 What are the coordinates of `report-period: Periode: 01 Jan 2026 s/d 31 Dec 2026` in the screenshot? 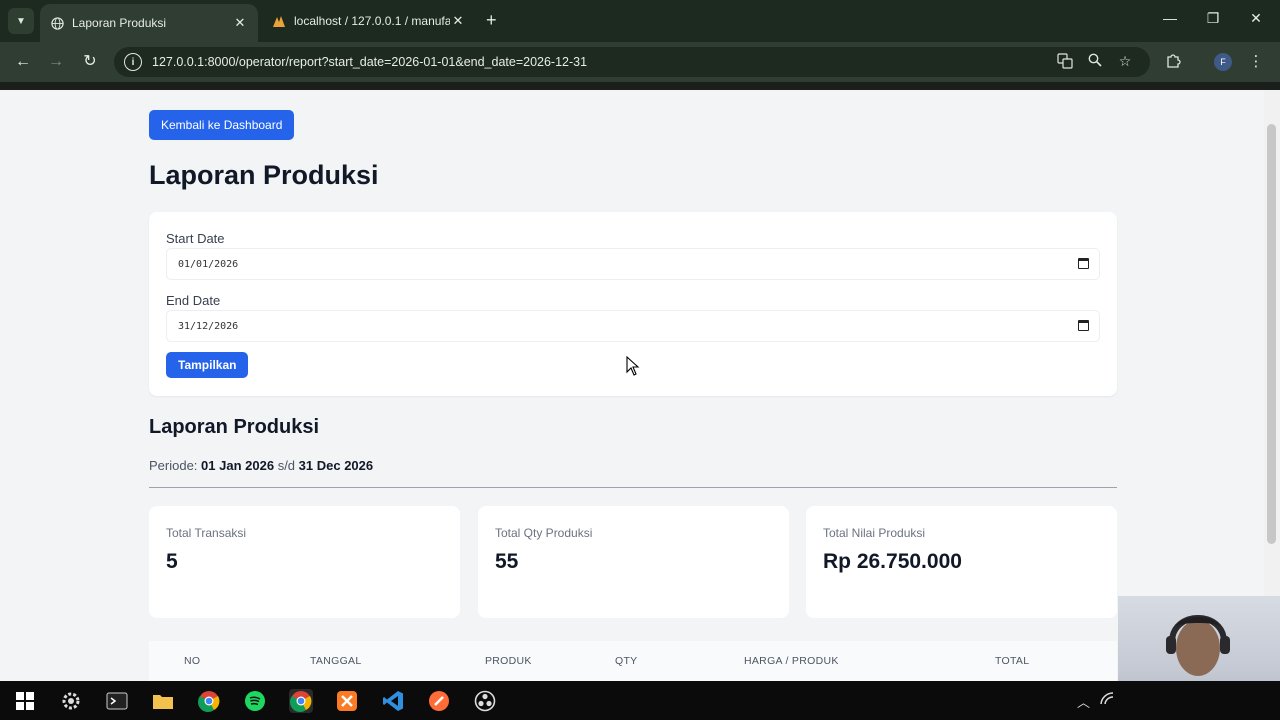 It's located at (261, 465).